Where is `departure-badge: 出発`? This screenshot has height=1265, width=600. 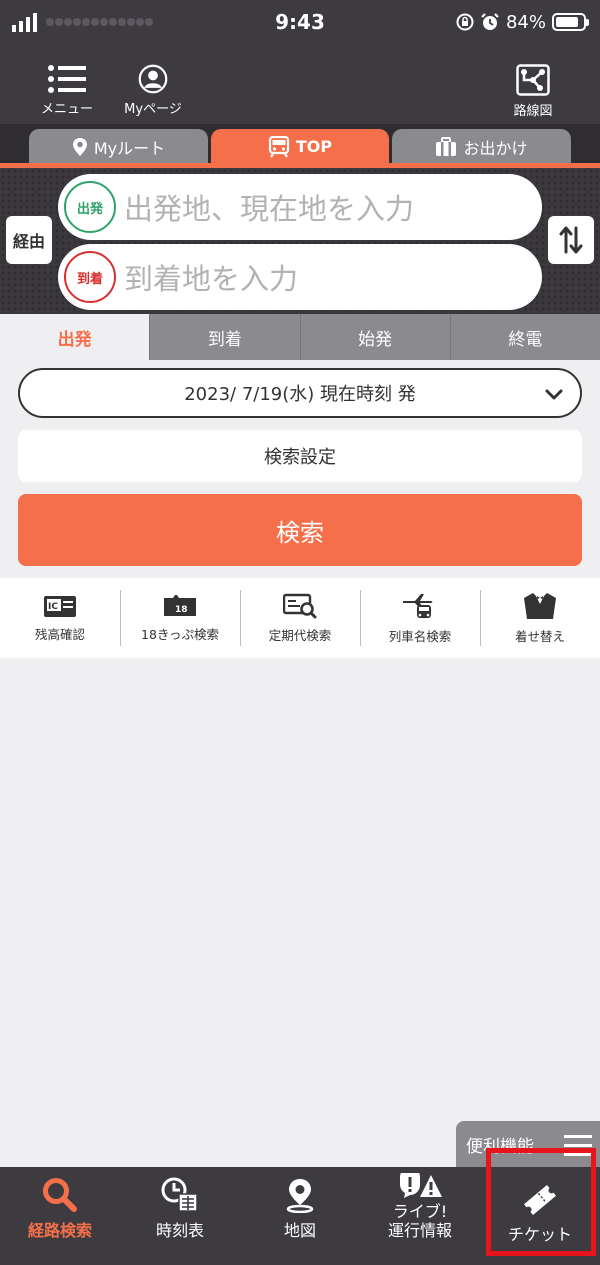
departure-badge: 出発 is located at coordinates (90, 207).